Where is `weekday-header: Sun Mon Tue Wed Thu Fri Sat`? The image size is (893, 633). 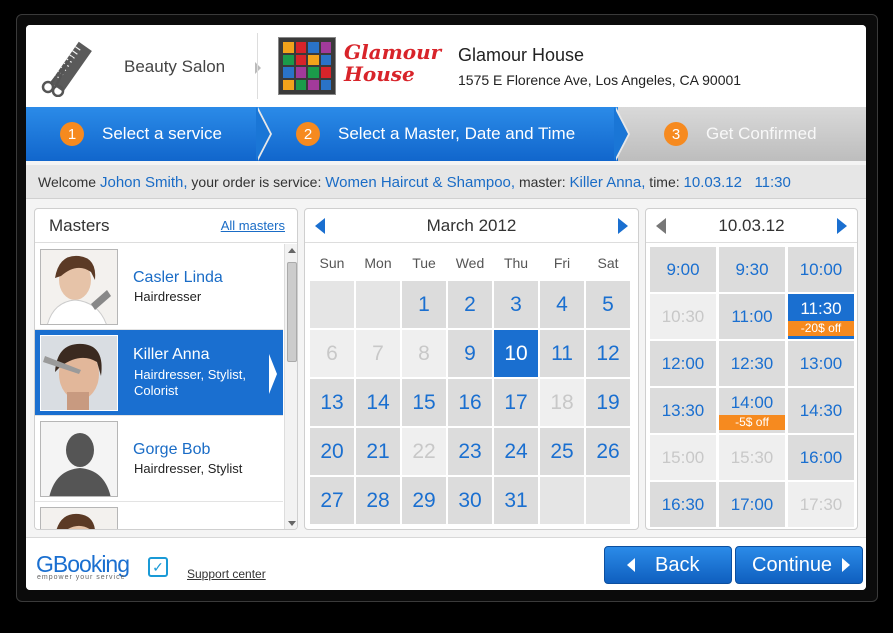 weekday-header: Sun Mon Tue Wed Thu Fri Sat is located at coordinates (470, 263).